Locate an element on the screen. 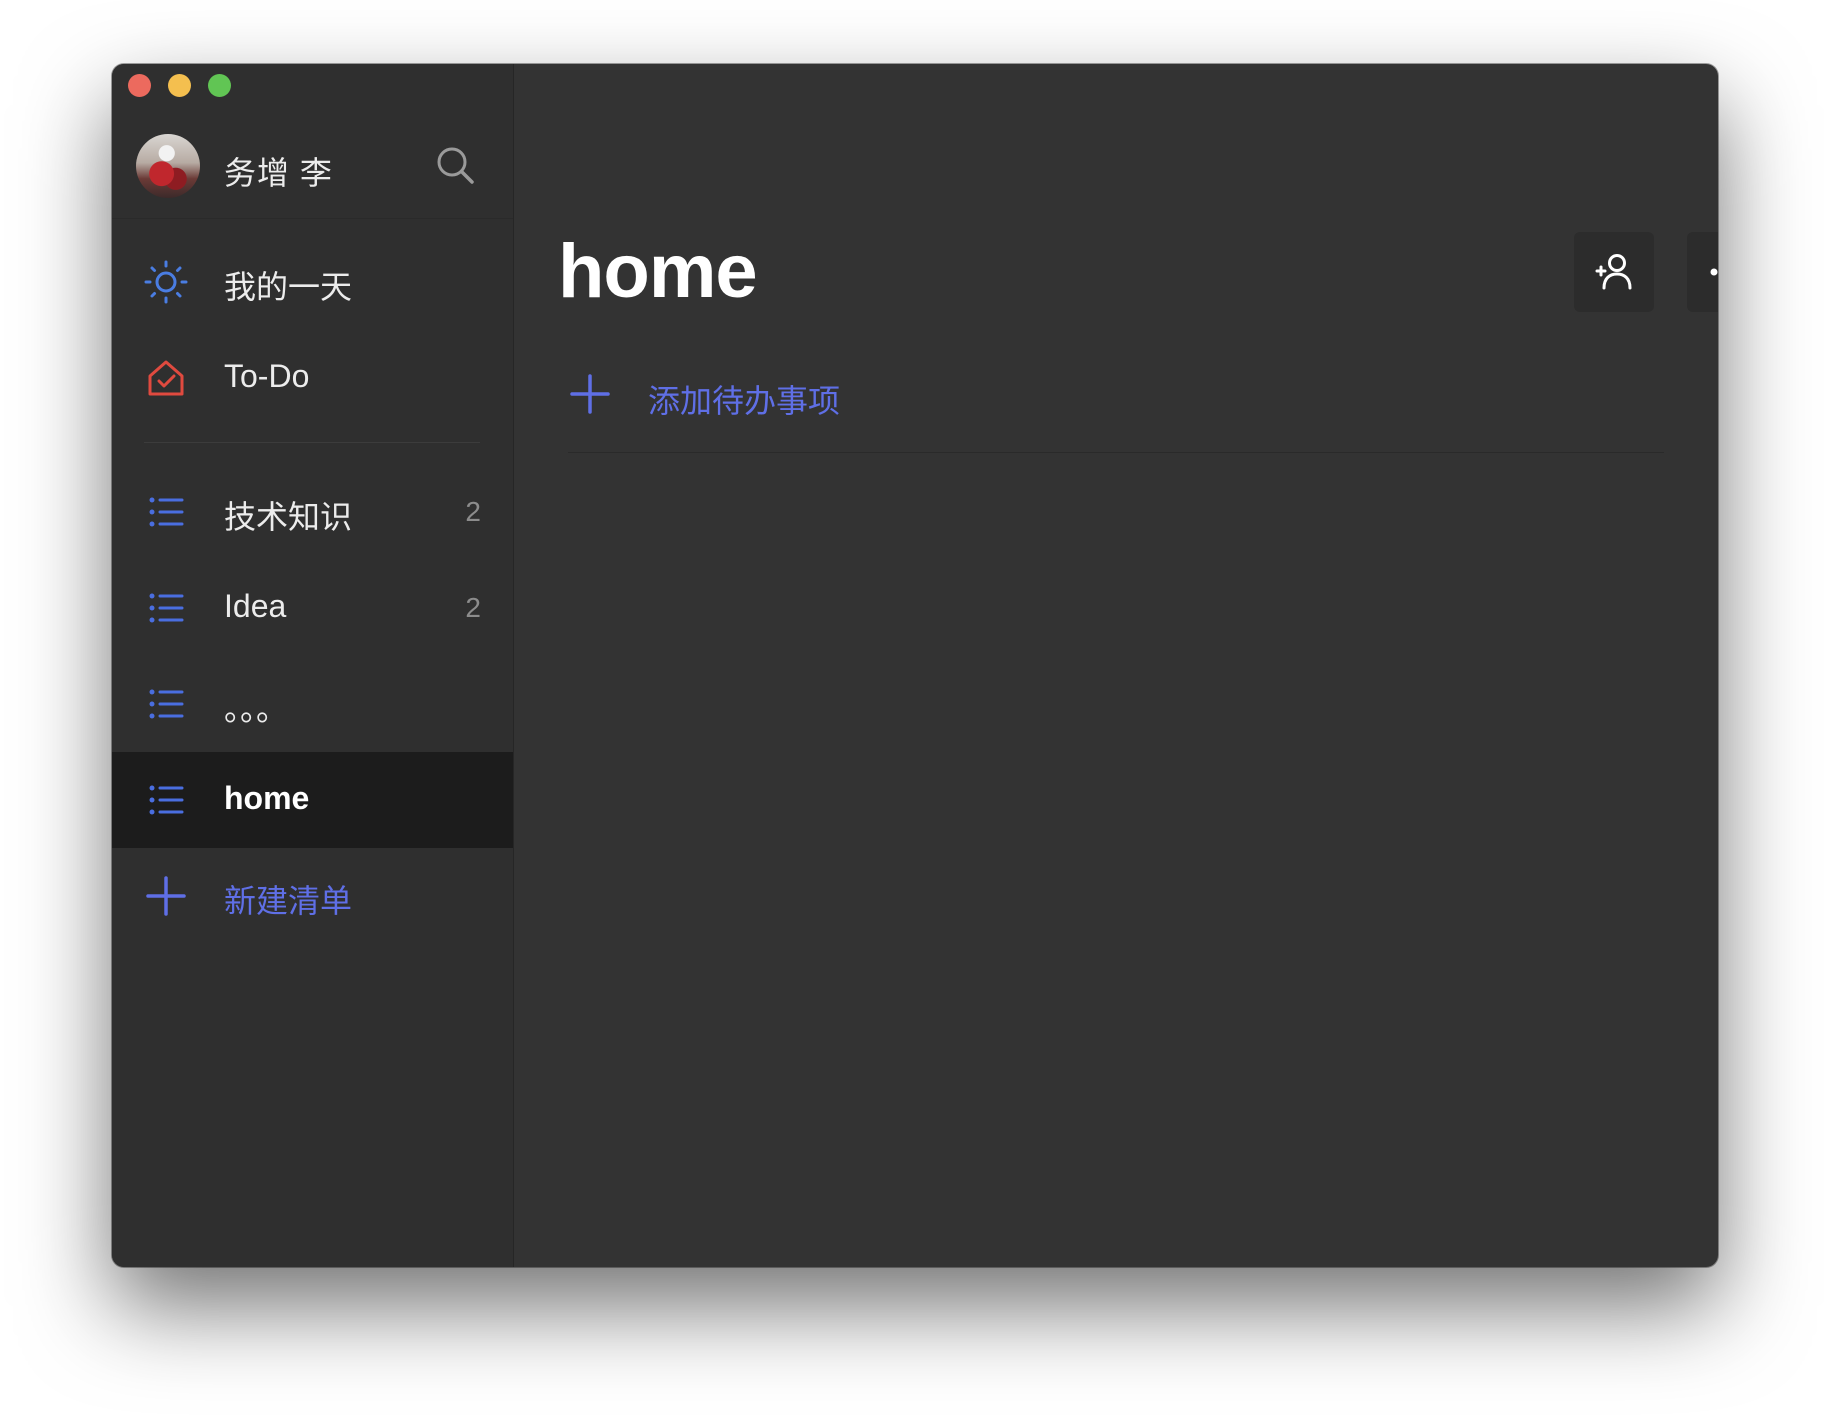 The height and width of the screenshot is (1424, 1824). page-title: home is located at coordinates (658, 271).